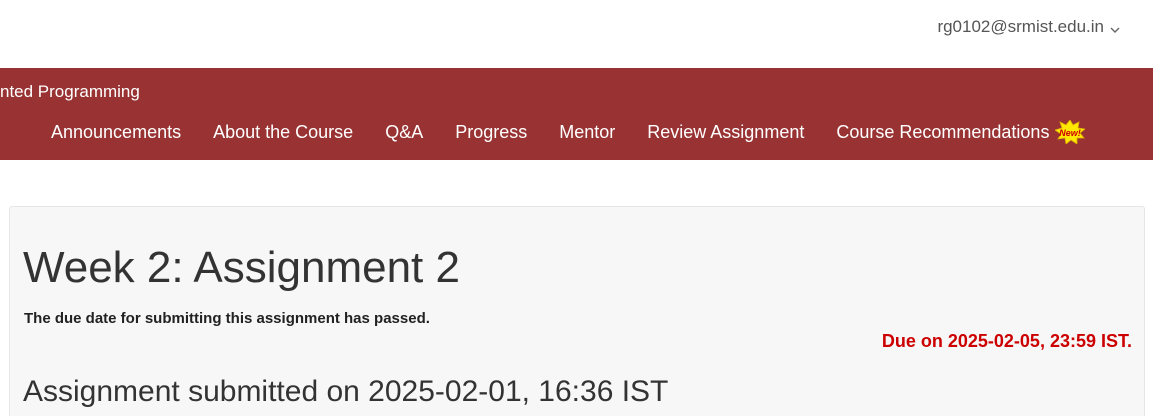 The height and width of the screenshot is (416, 1153). I want to click on new-badge-icon: New!, so click(1070, 132).